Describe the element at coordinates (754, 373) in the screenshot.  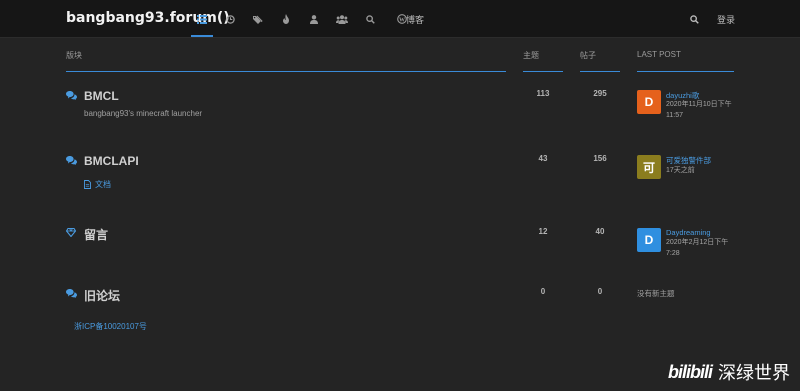
I see `watermark-text: 深绿世界` at that location.